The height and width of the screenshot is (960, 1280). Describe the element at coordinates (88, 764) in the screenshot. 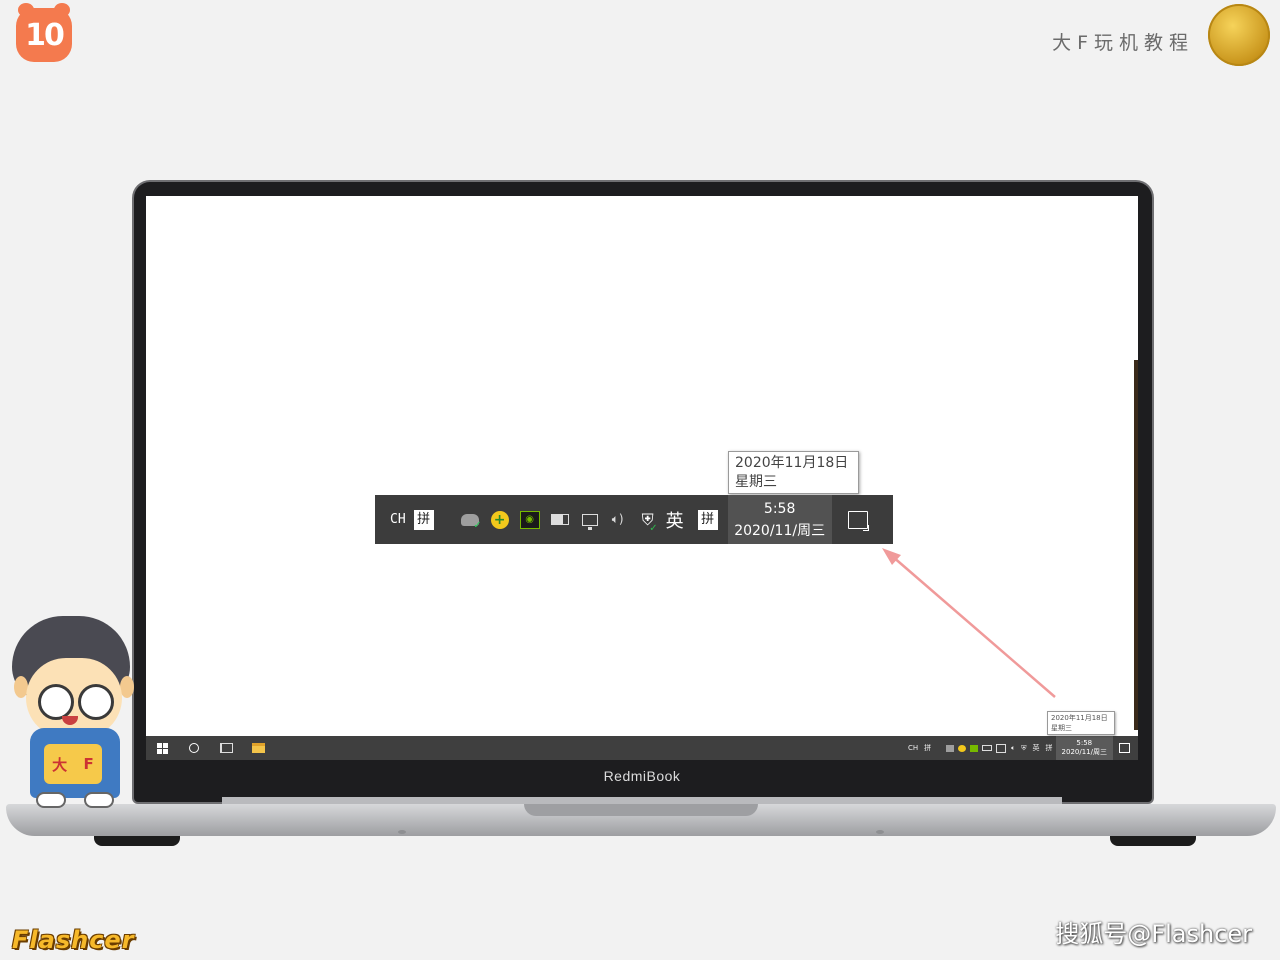

I see `apron-char-2: F` at that location.